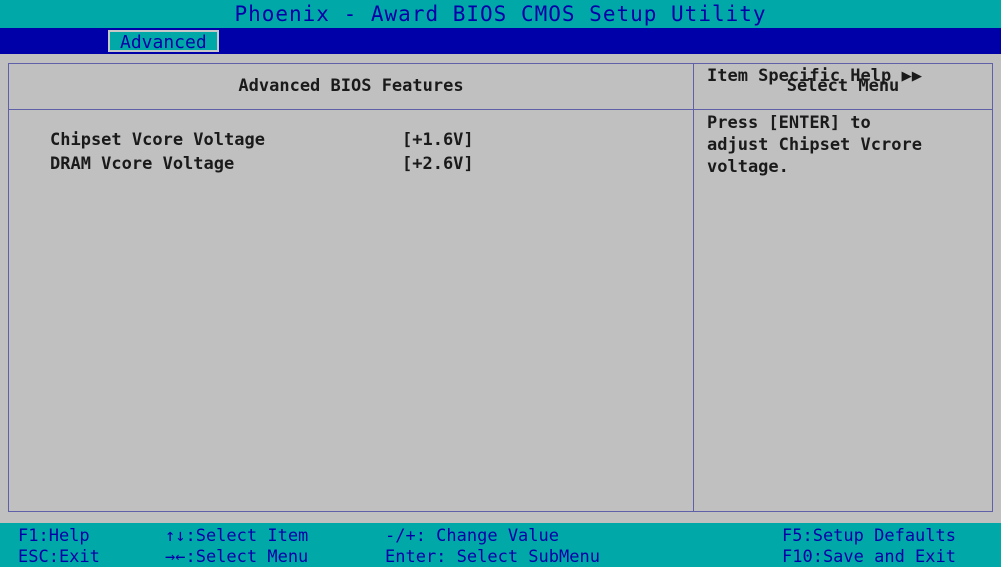 This screenshot has height=567, width=1001. I want to click on setting-label: DRAM Vcore Voltage, so click(142, 164).